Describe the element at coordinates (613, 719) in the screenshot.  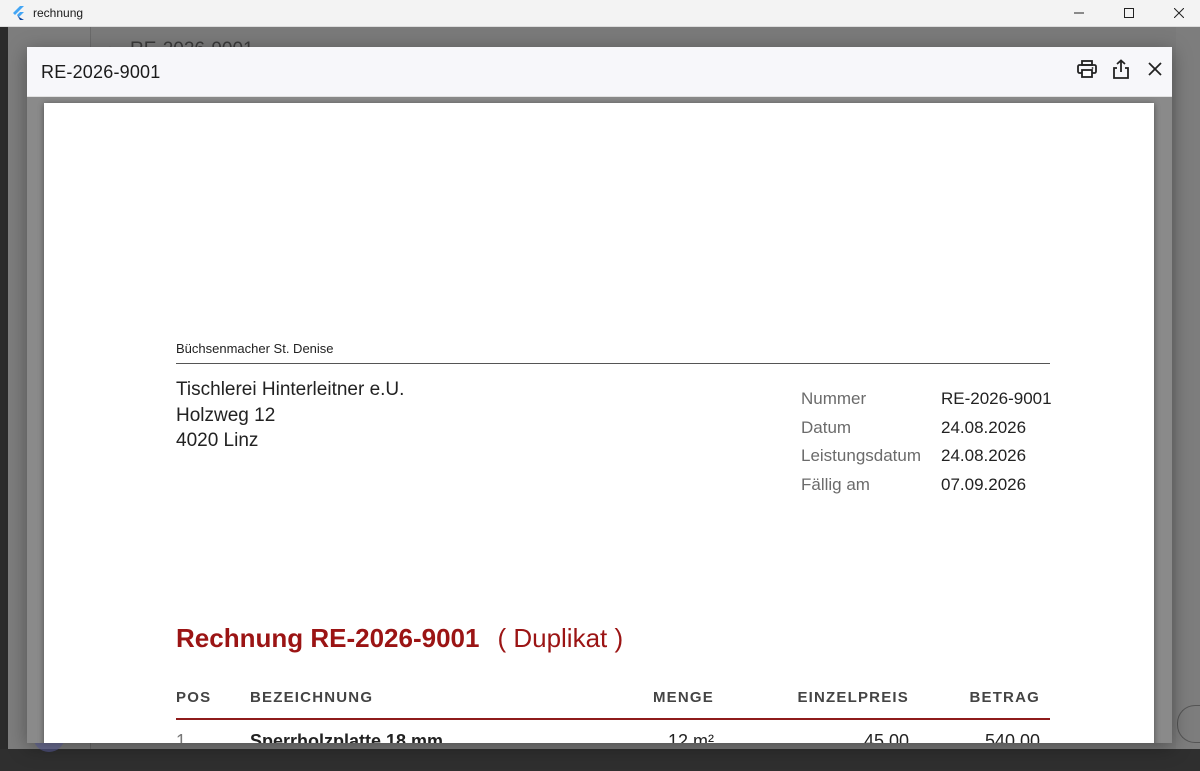
I see `table-header-divider` at that location.